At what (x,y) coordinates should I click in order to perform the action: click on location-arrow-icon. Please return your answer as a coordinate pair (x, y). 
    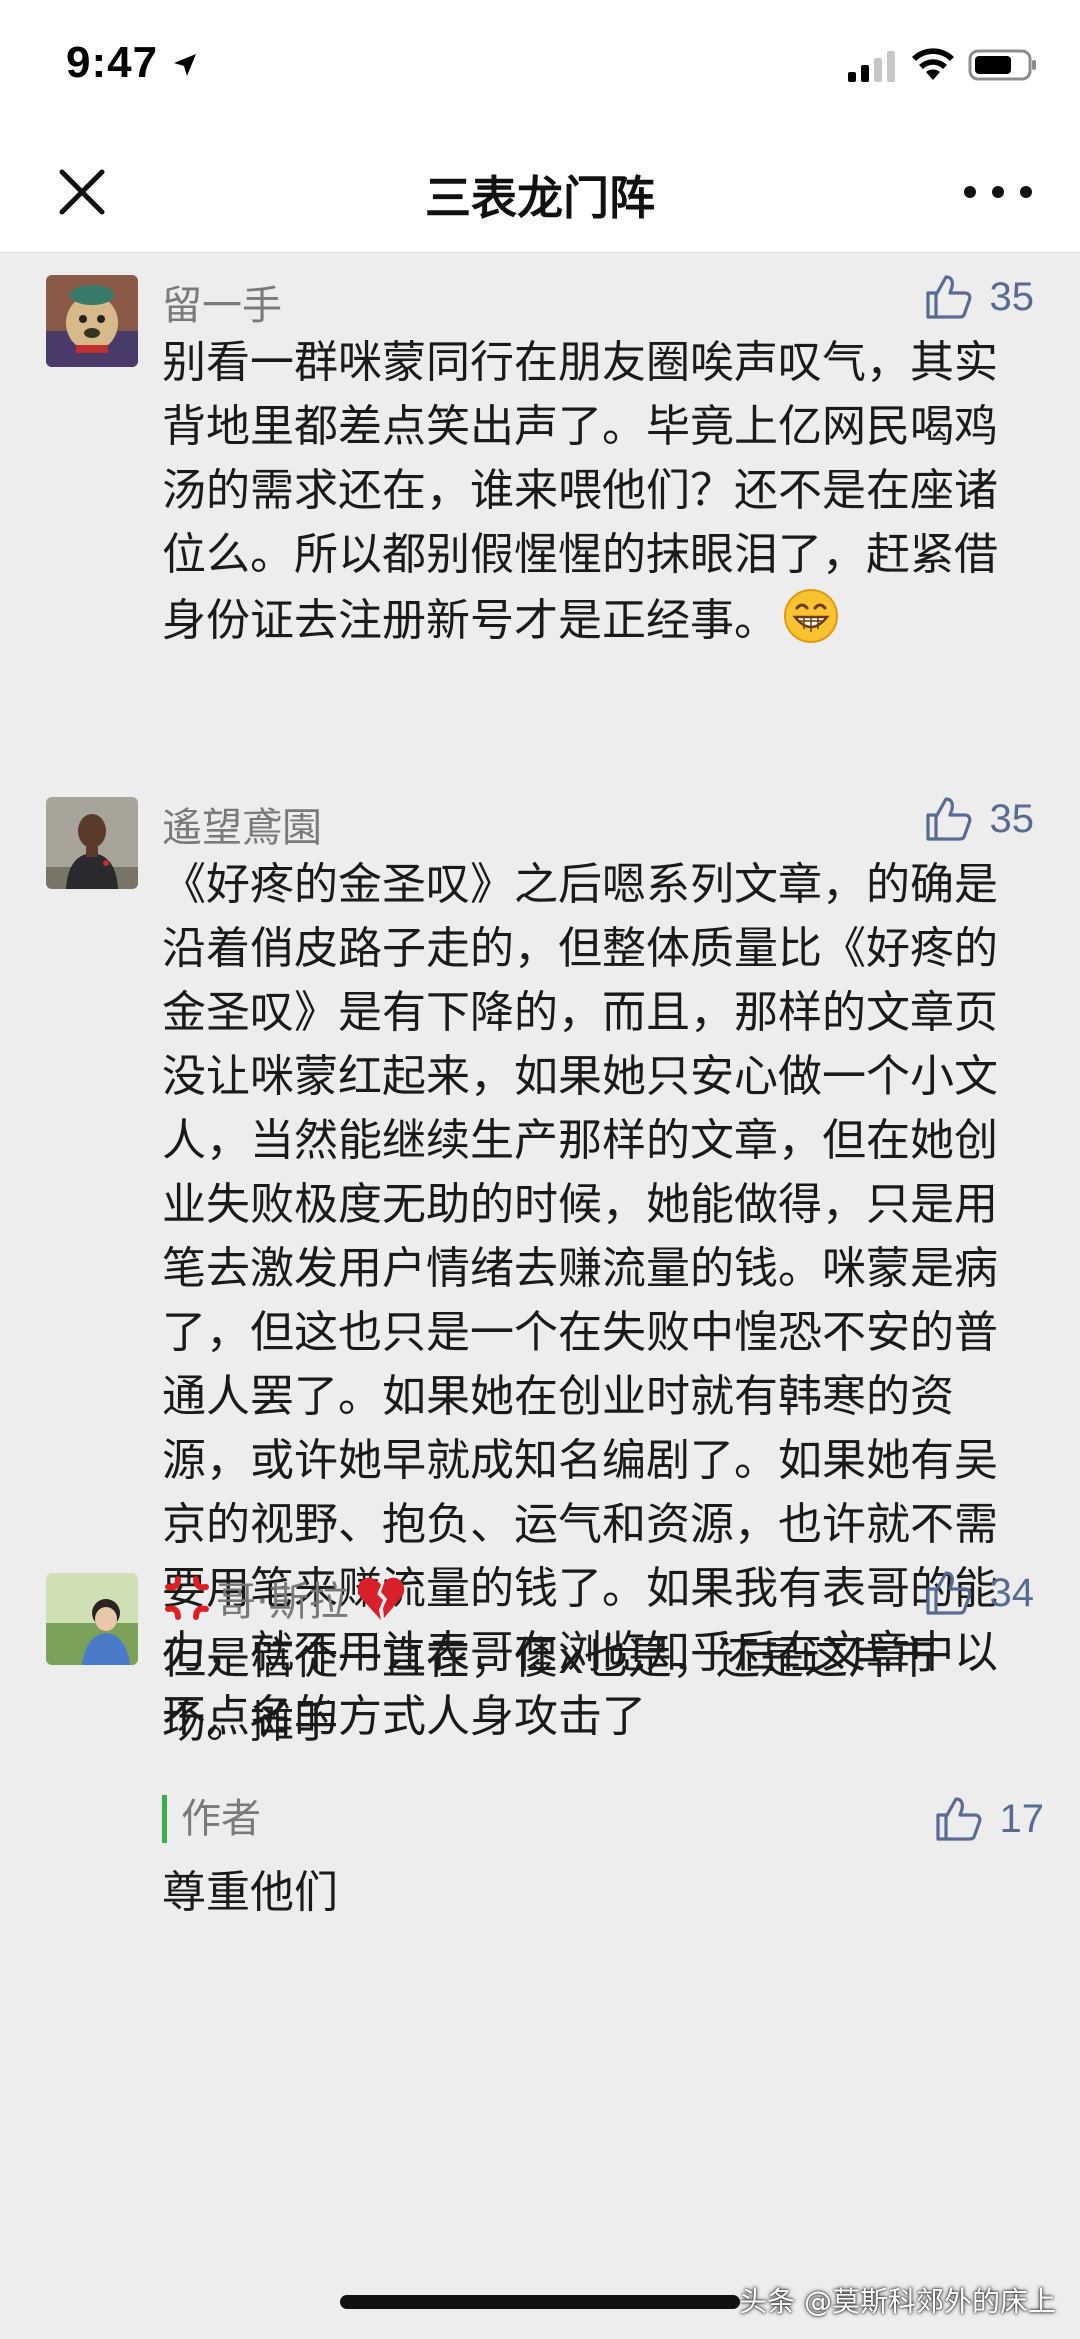
    Looking at the image, I should click on (185, 65).